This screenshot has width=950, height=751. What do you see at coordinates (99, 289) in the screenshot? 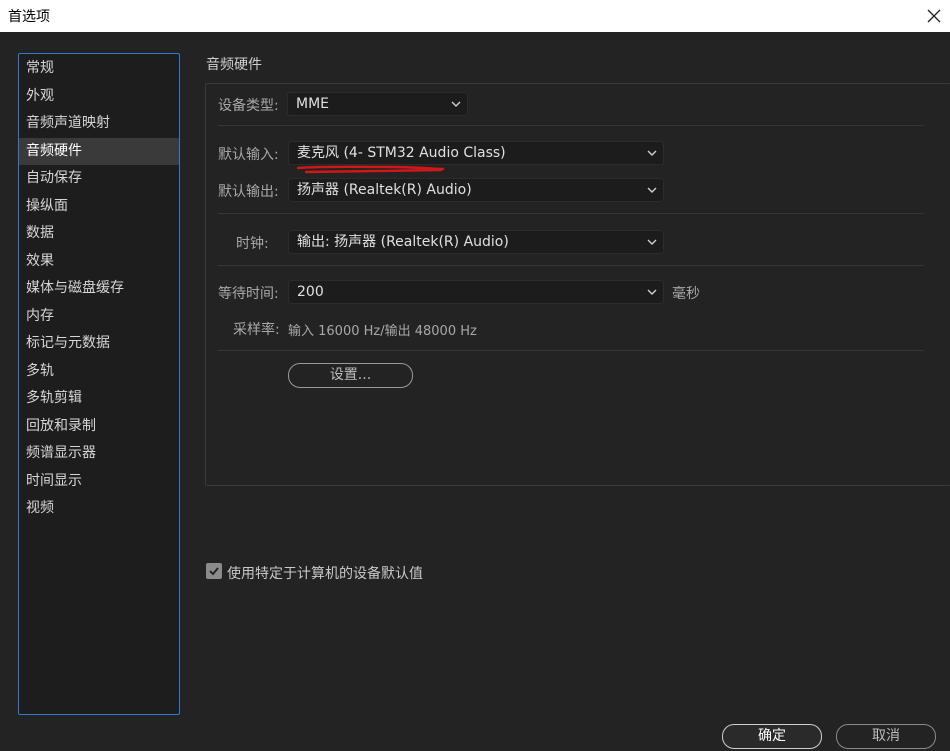
I see `sidebar-item-media-disk-cache: 媒体与磁盘缓存` at bounding box center [99, 289].